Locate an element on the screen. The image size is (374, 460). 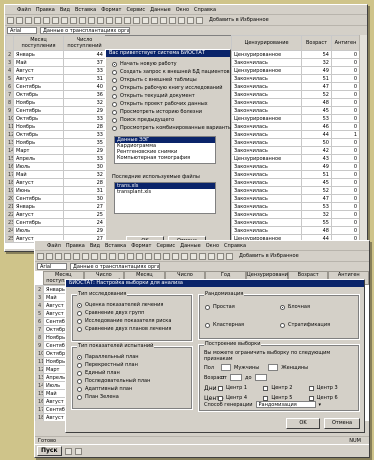
table-cell: 29 is located at coordinates (84, 150).